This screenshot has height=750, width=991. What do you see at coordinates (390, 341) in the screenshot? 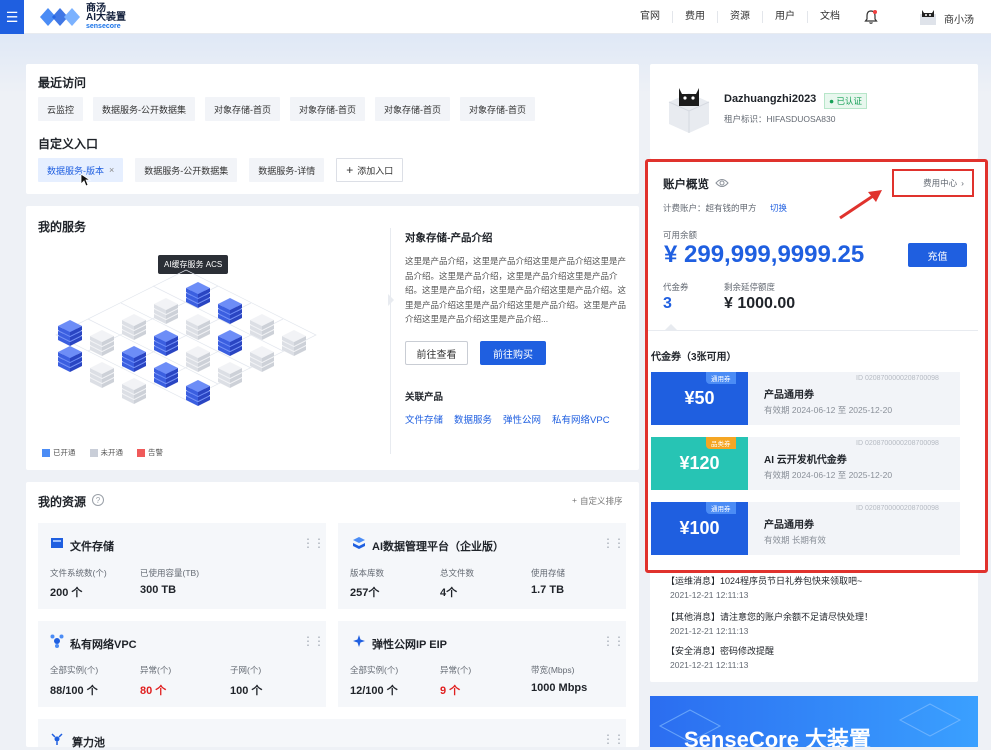
I see `services-divider` at bounding box center [390, 341].